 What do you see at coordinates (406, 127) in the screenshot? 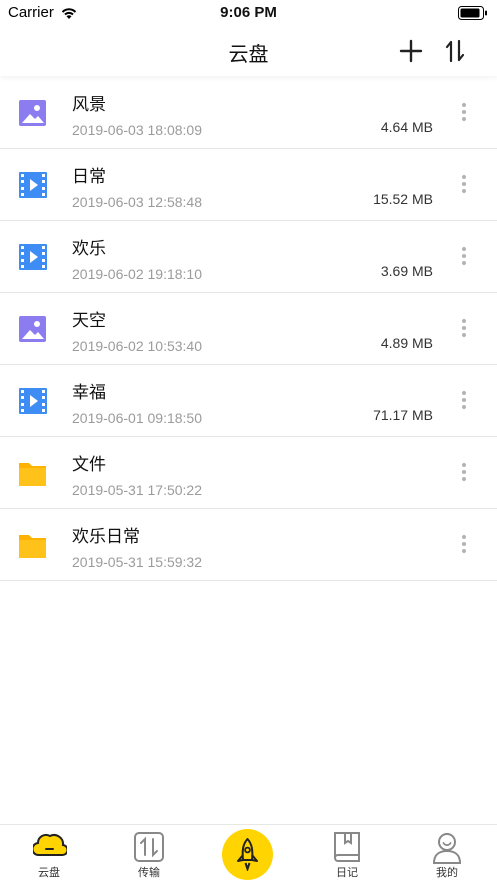
I see `file-size: 4.64 MB` at bounding box center [406, 127].